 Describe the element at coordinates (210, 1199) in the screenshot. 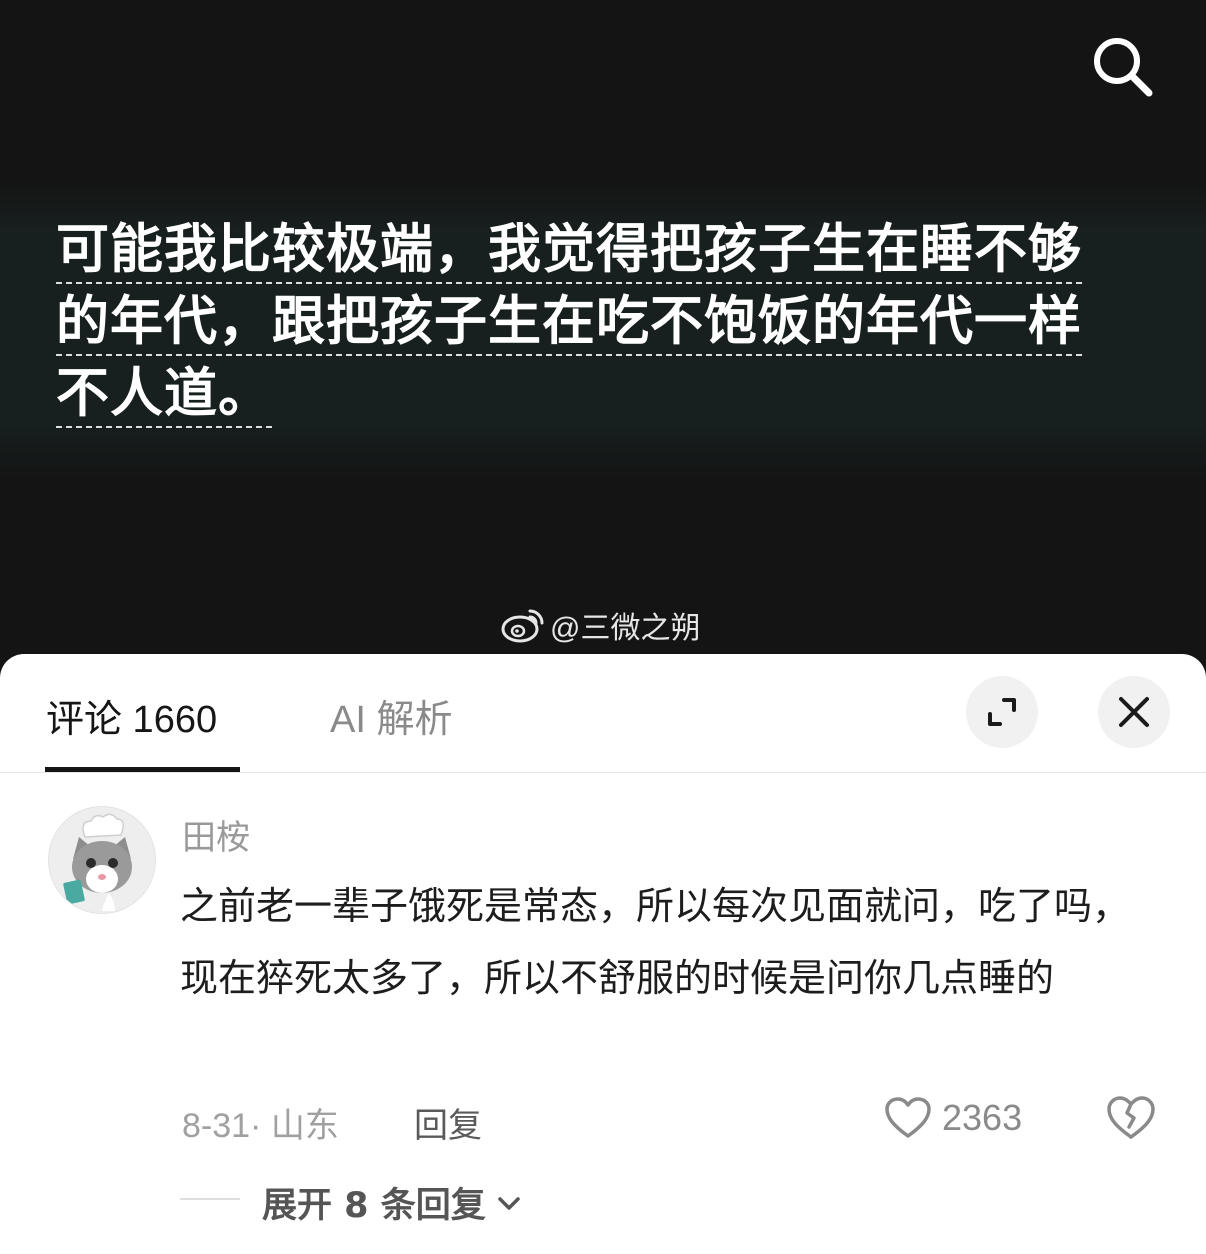

I see `replies-divider` at that location.